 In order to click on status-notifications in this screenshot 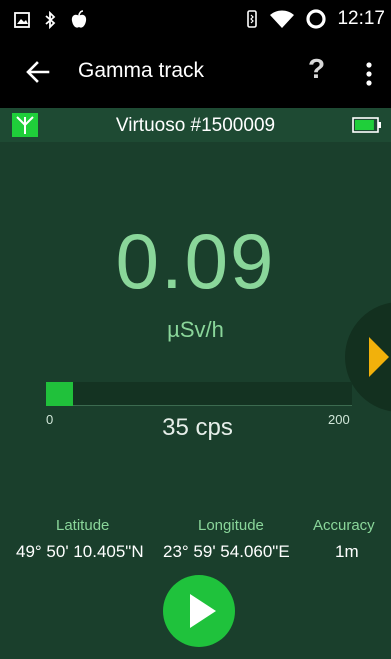, I will do `click(51, 20)`.